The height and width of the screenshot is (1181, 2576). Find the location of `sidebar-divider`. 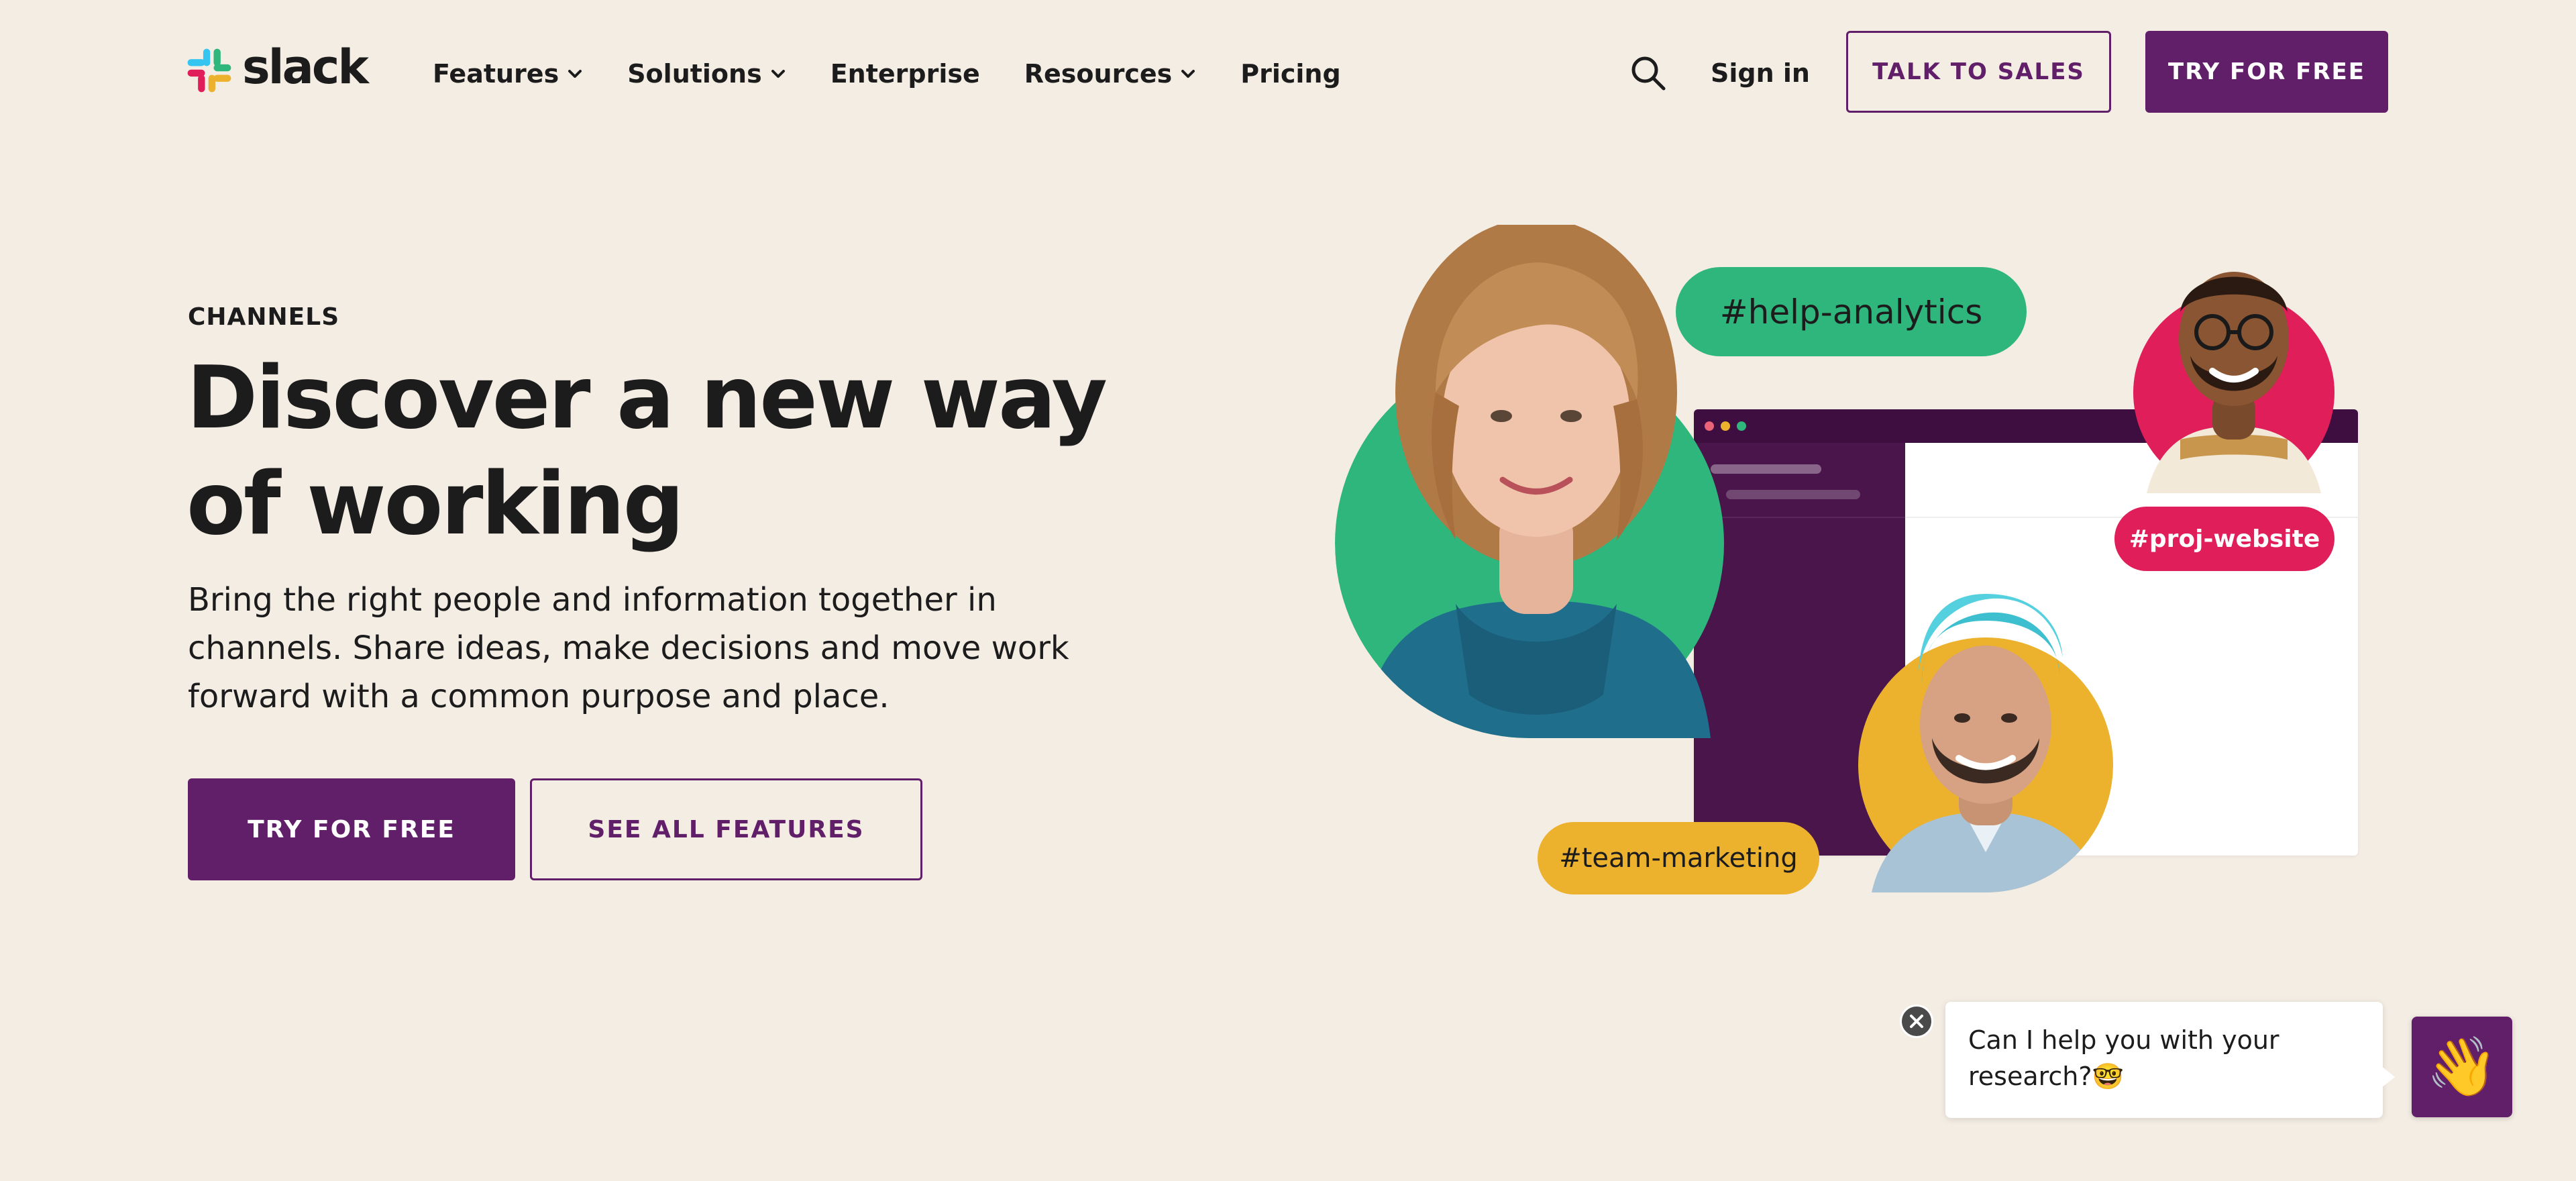

sidebar-divider is located at coordinates (1799, 517).